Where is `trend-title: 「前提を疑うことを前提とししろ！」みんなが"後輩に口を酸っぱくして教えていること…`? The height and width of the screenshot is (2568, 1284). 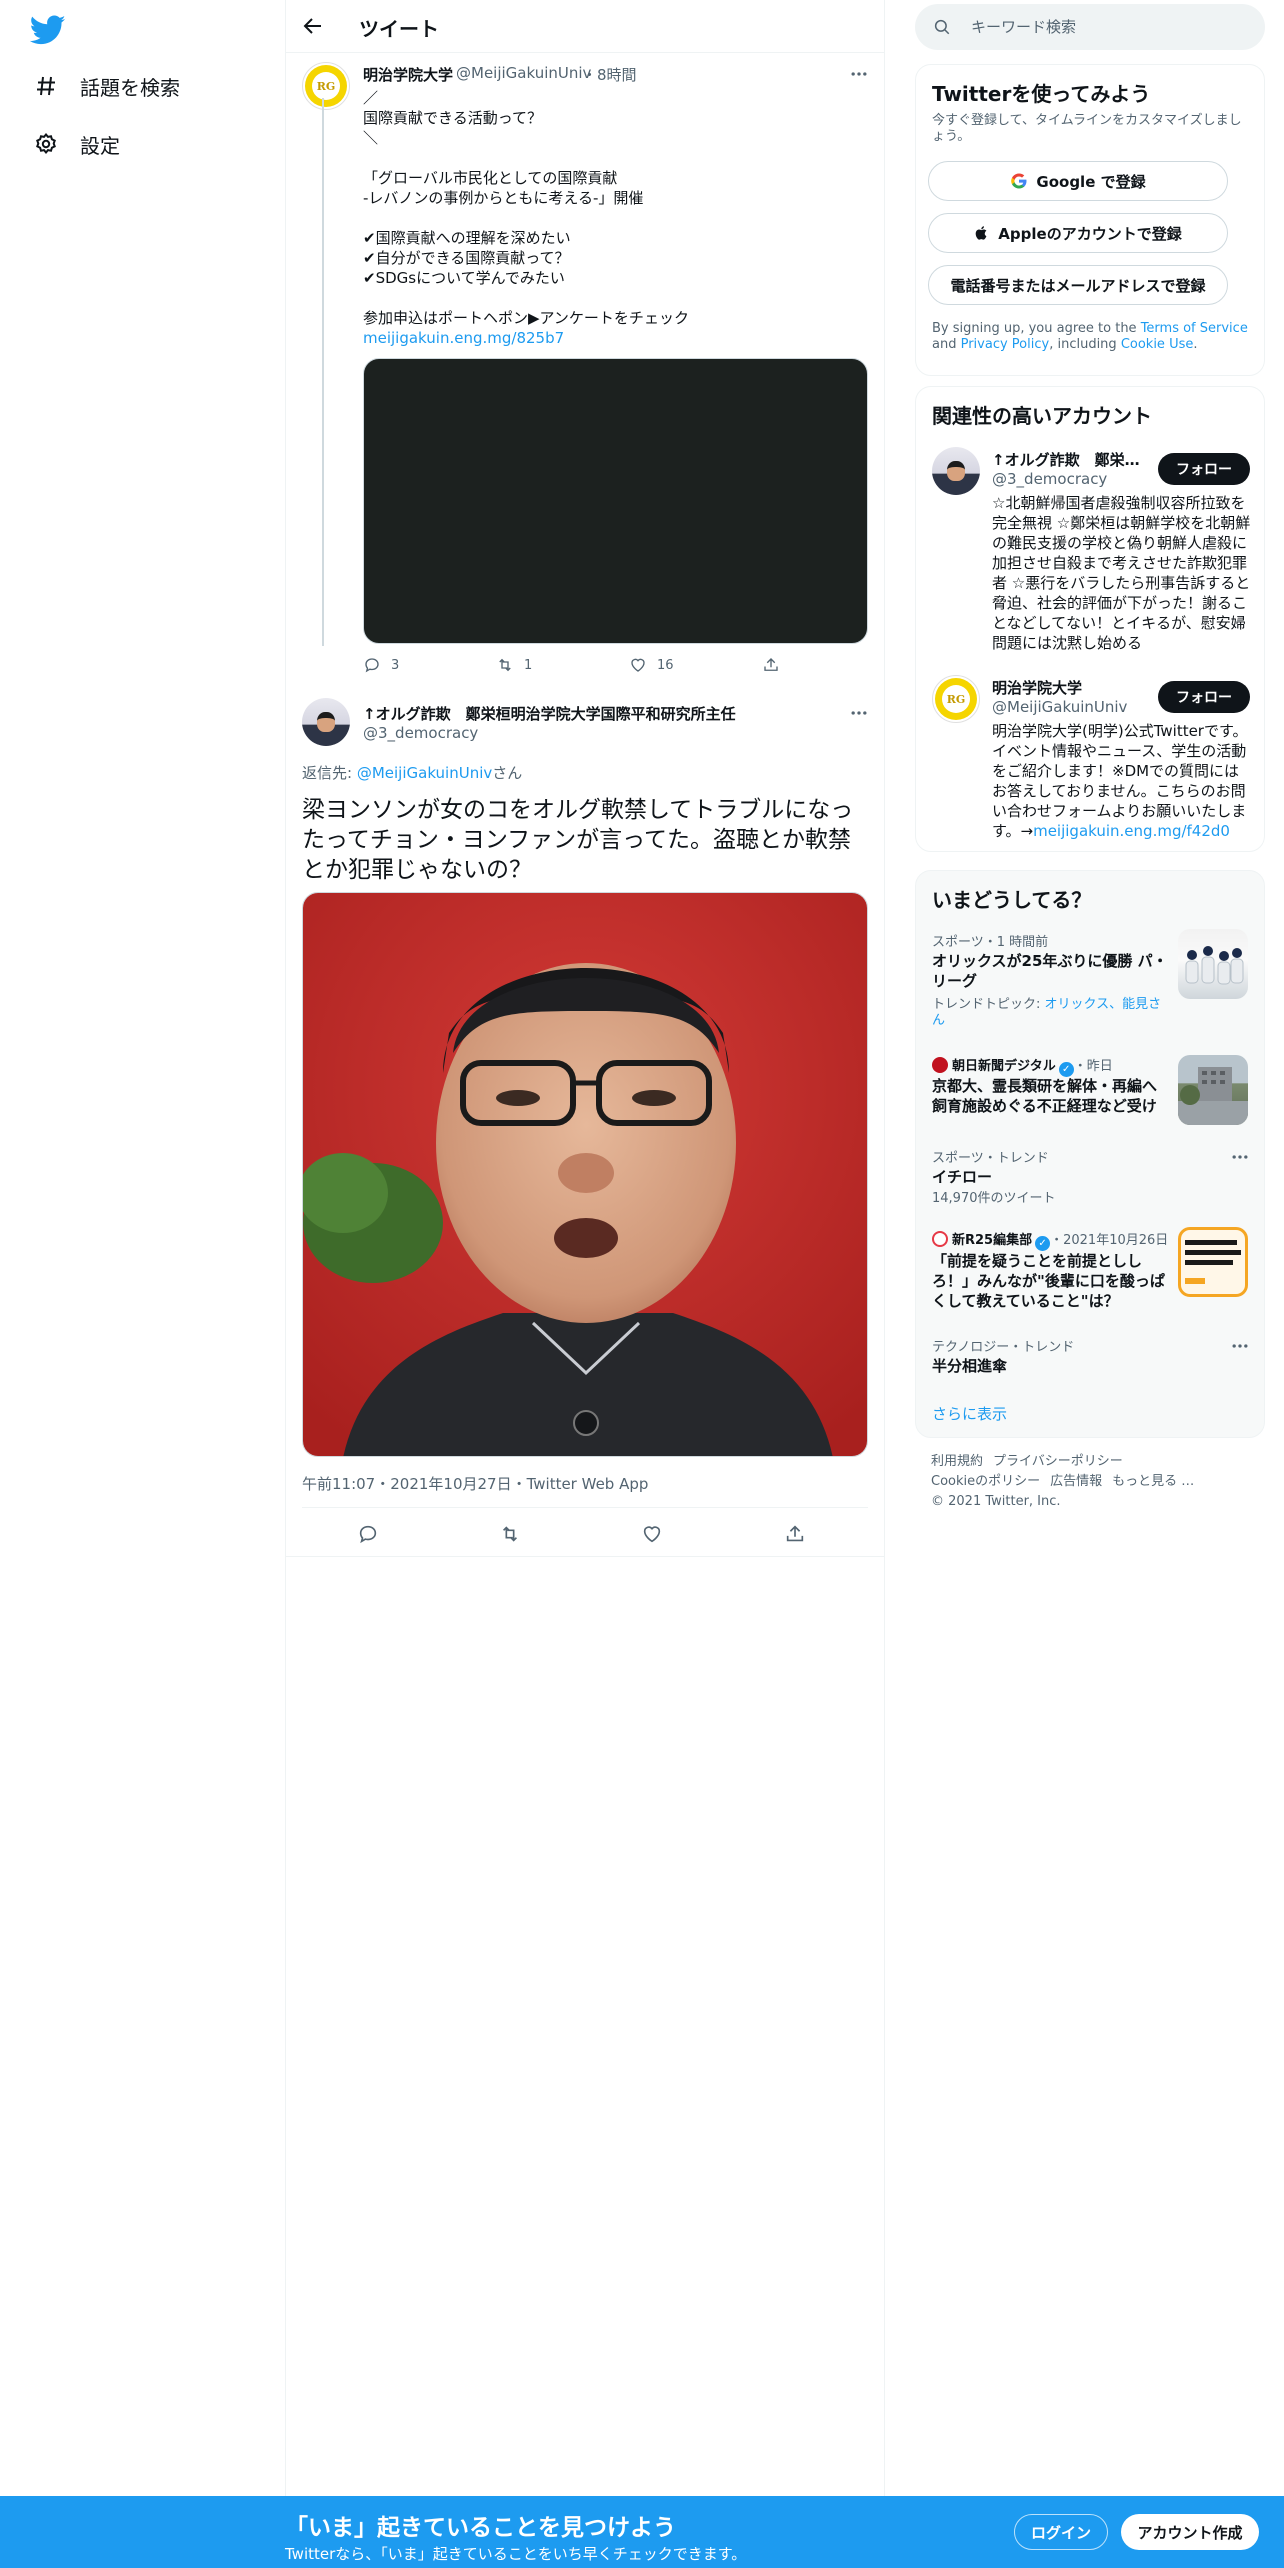
trend-title: 「前提を疑うことを前提とししろ！」みんなが"後輩に口を酸っぱくして教えていること… is located at coordinates (1048, 1281).